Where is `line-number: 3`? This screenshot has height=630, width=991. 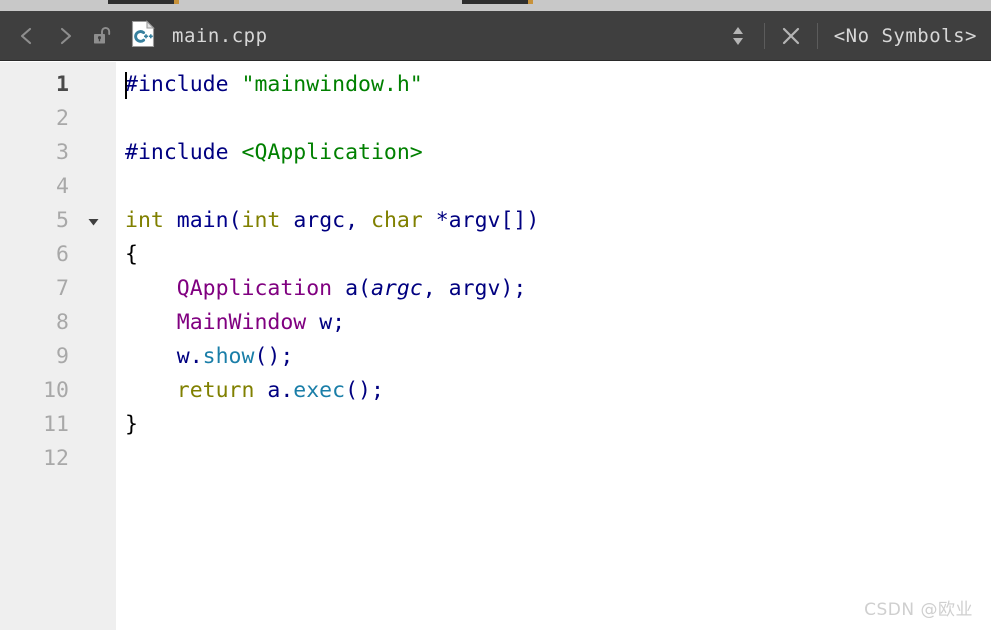 line-number: 3 is located at coordinates (58, 153).